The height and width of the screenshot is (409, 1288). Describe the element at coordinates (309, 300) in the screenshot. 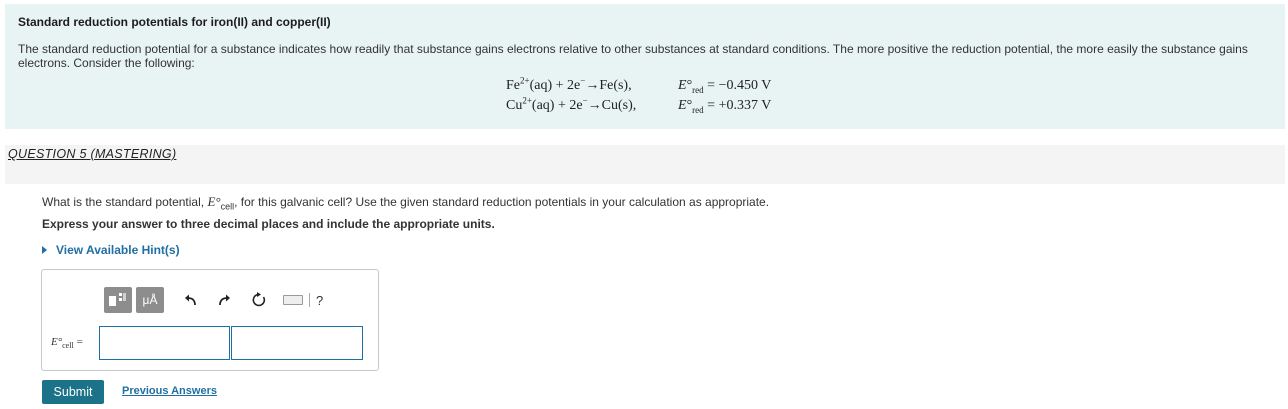

I see `toolbar-separator` at that location.